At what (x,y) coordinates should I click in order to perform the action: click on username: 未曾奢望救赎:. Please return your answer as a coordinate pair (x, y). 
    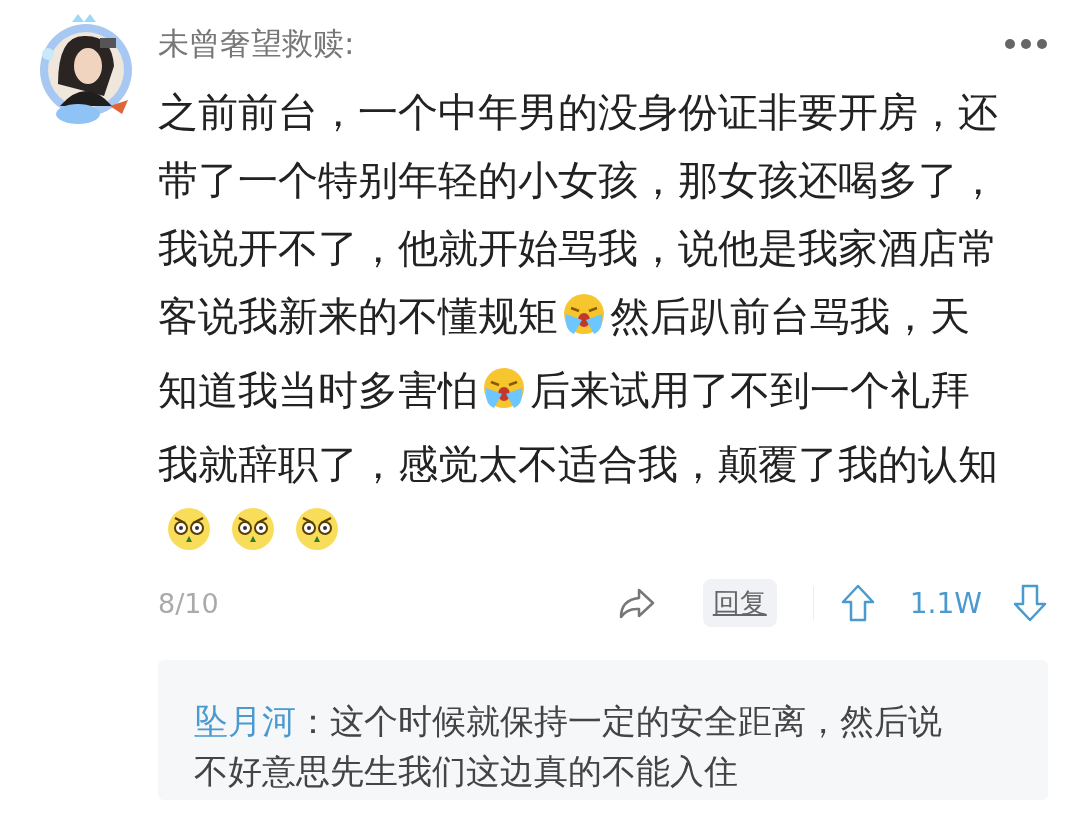
    Looking at the image, I should click on (256, 44).